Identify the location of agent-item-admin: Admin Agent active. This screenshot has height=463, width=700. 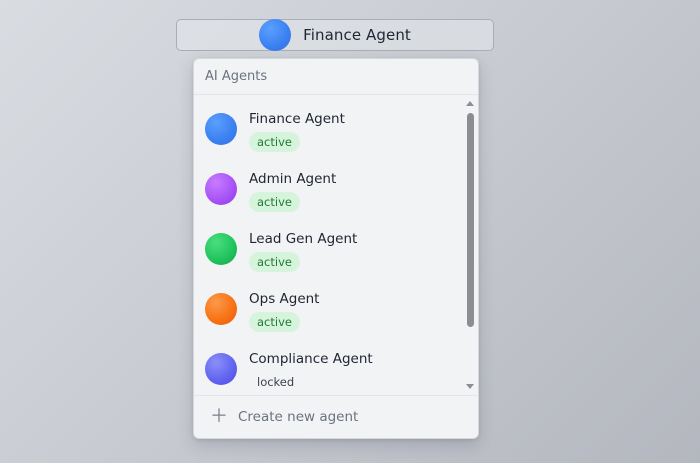
(329, 185).